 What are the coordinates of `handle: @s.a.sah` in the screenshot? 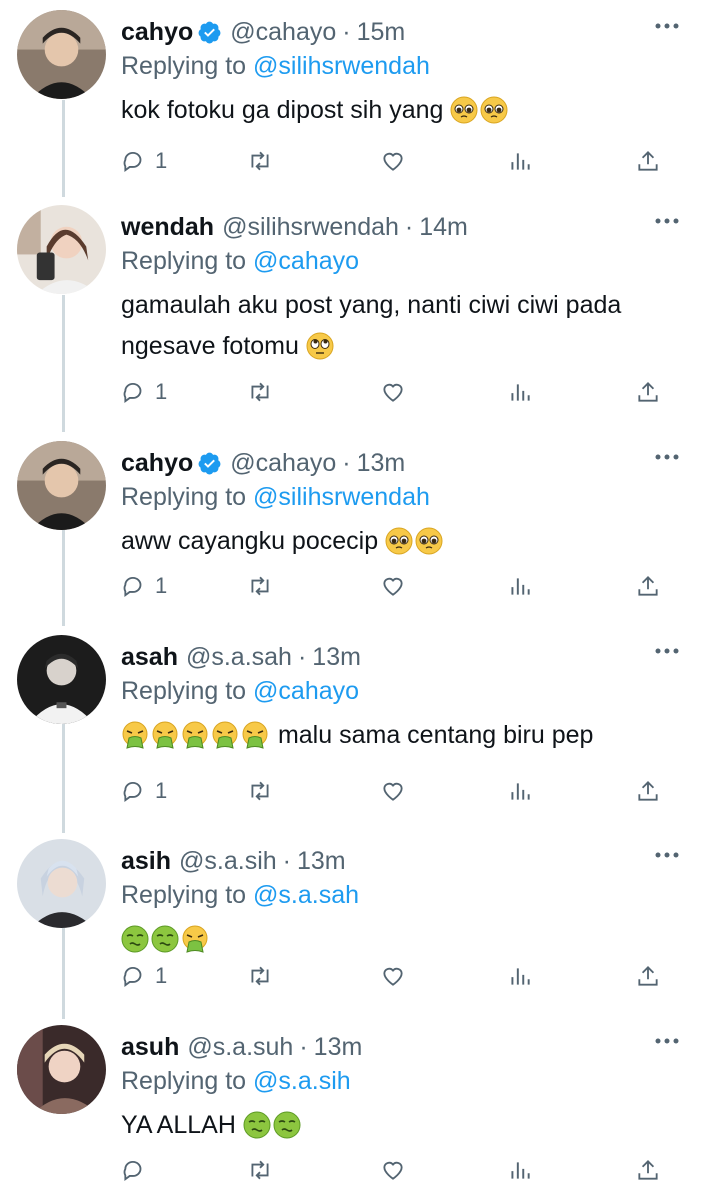 It's located at (239, 657).